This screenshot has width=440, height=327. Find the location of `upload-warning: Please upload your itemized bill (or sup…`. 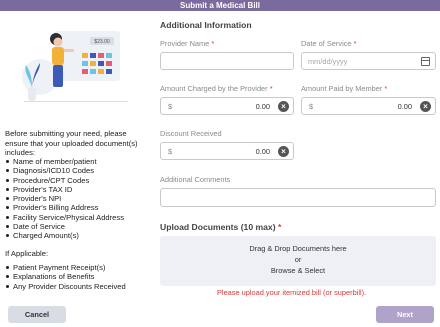

upload-warning: Please upload your itemized bill (or sup… is located at coordinates (292, 292).